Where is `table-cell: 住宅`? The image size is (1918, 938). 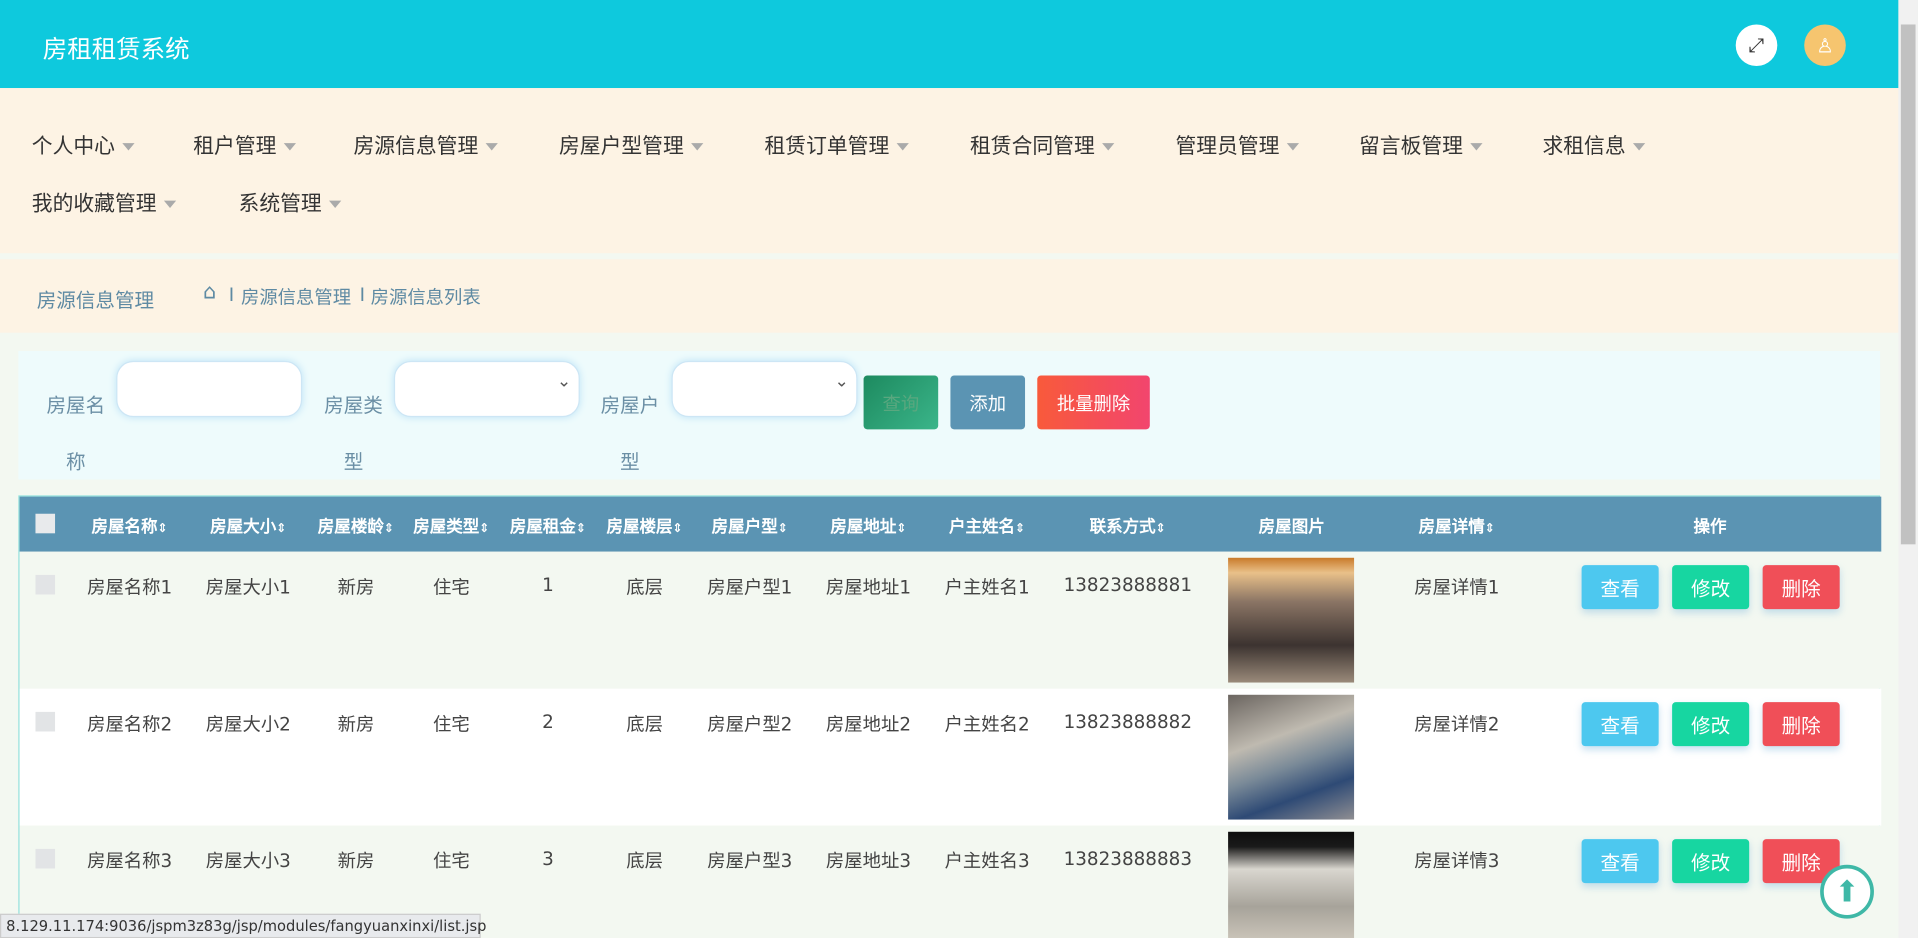
table-cell: 住宅 is located at coordinates (451, 724).